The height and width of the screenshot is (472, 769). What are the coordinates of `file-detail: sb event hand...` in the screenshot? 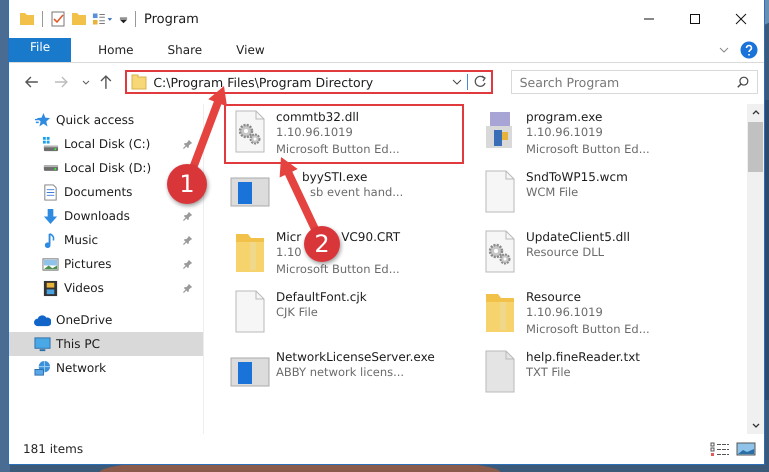 It's located at (356, 192).